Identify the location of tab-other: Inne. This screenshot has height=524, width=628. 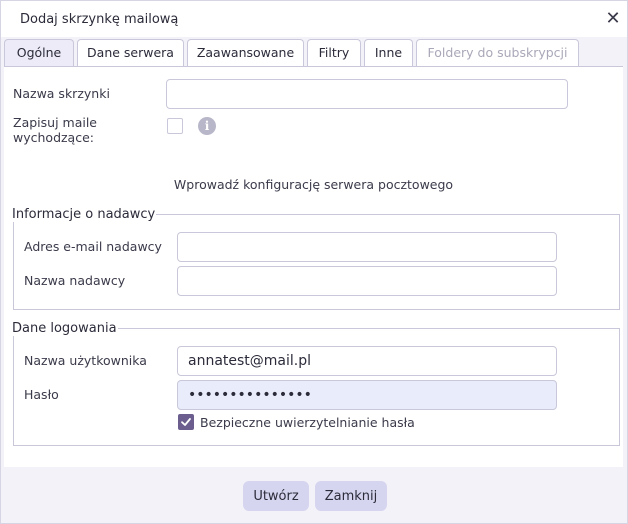
(388, 52).